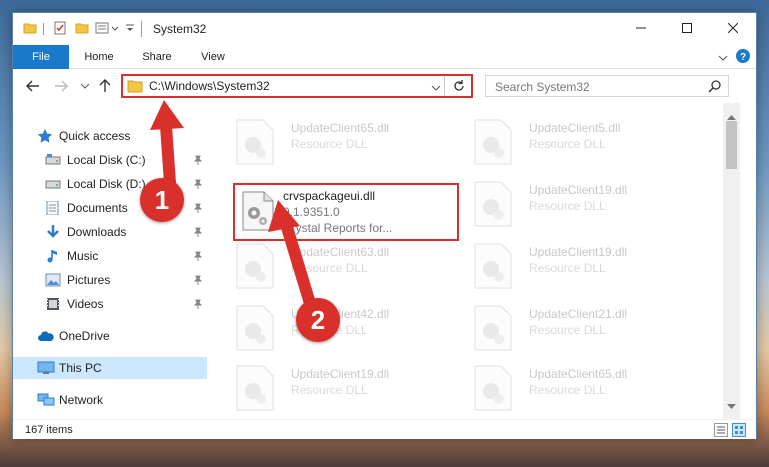  I want to click on step-1-badge: 1, so click(162, 200).